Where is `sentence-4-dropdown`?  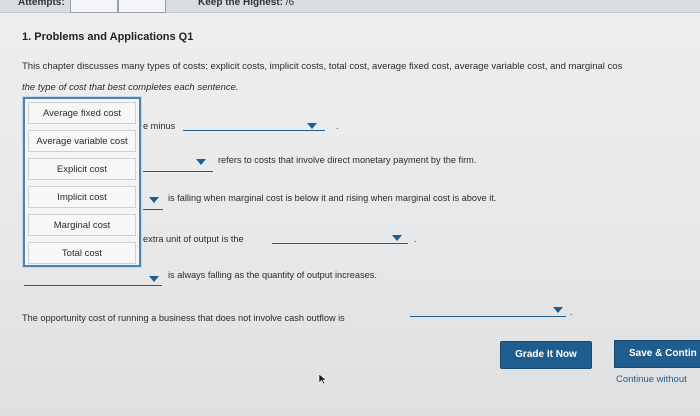 sentence-4-dropdown is located at coordinates (340, 239).